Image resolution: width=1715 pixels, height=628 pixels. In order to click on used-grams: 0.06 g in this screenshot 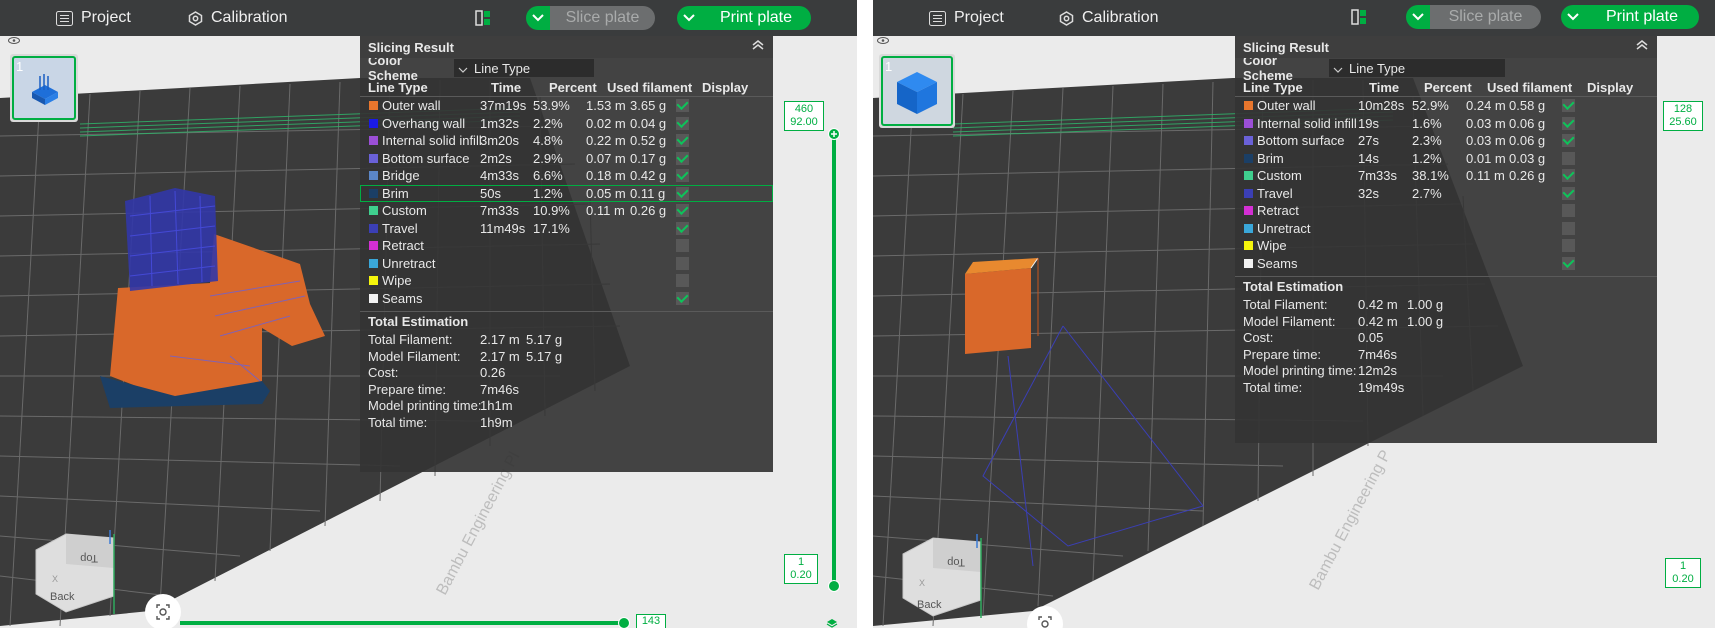, I will do `click(1527, 141)`.